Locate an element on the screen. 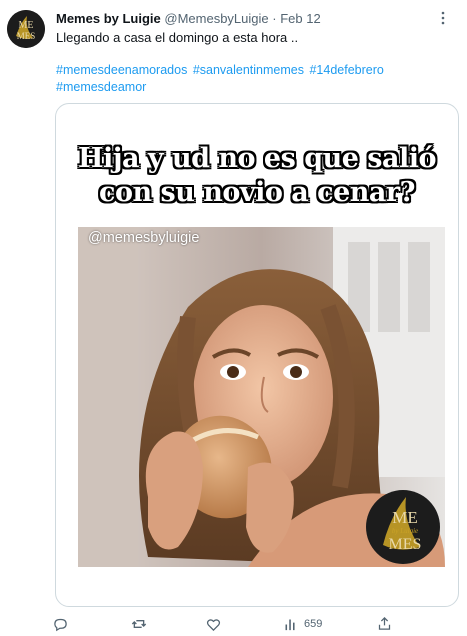  logo-script: by Luigie is located at coordinates (405, 531).